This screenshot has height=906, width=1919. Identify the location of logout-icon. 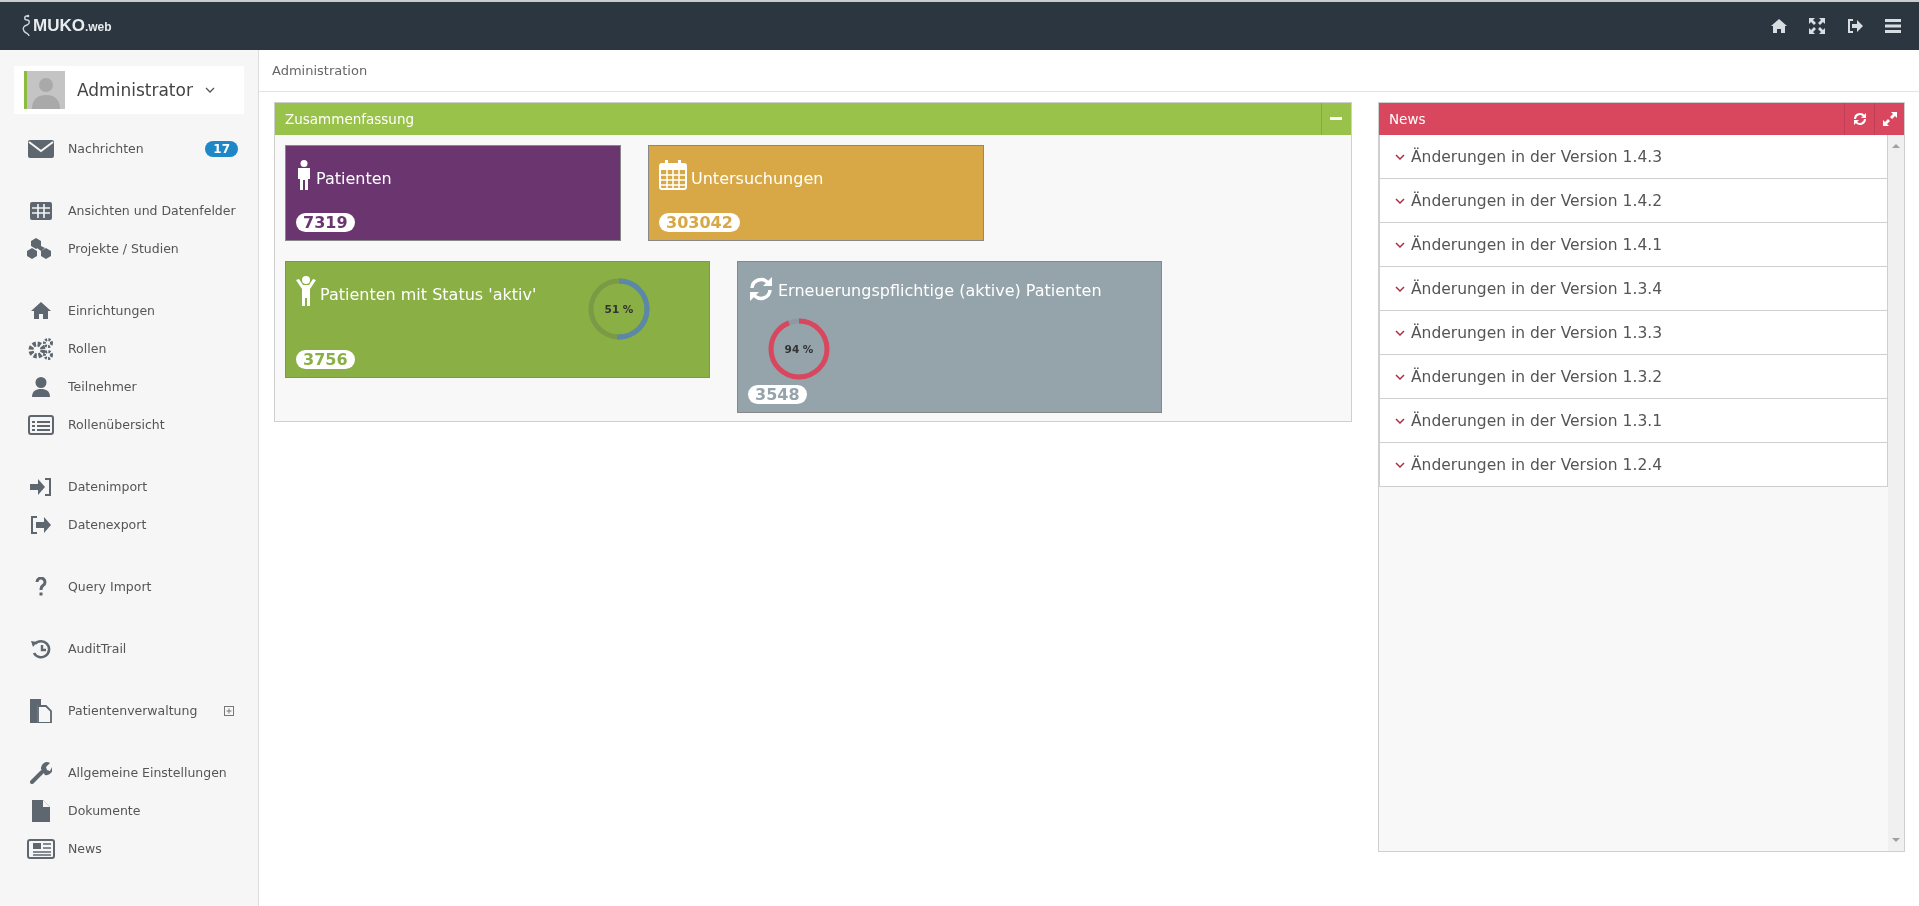
(1855, 26).